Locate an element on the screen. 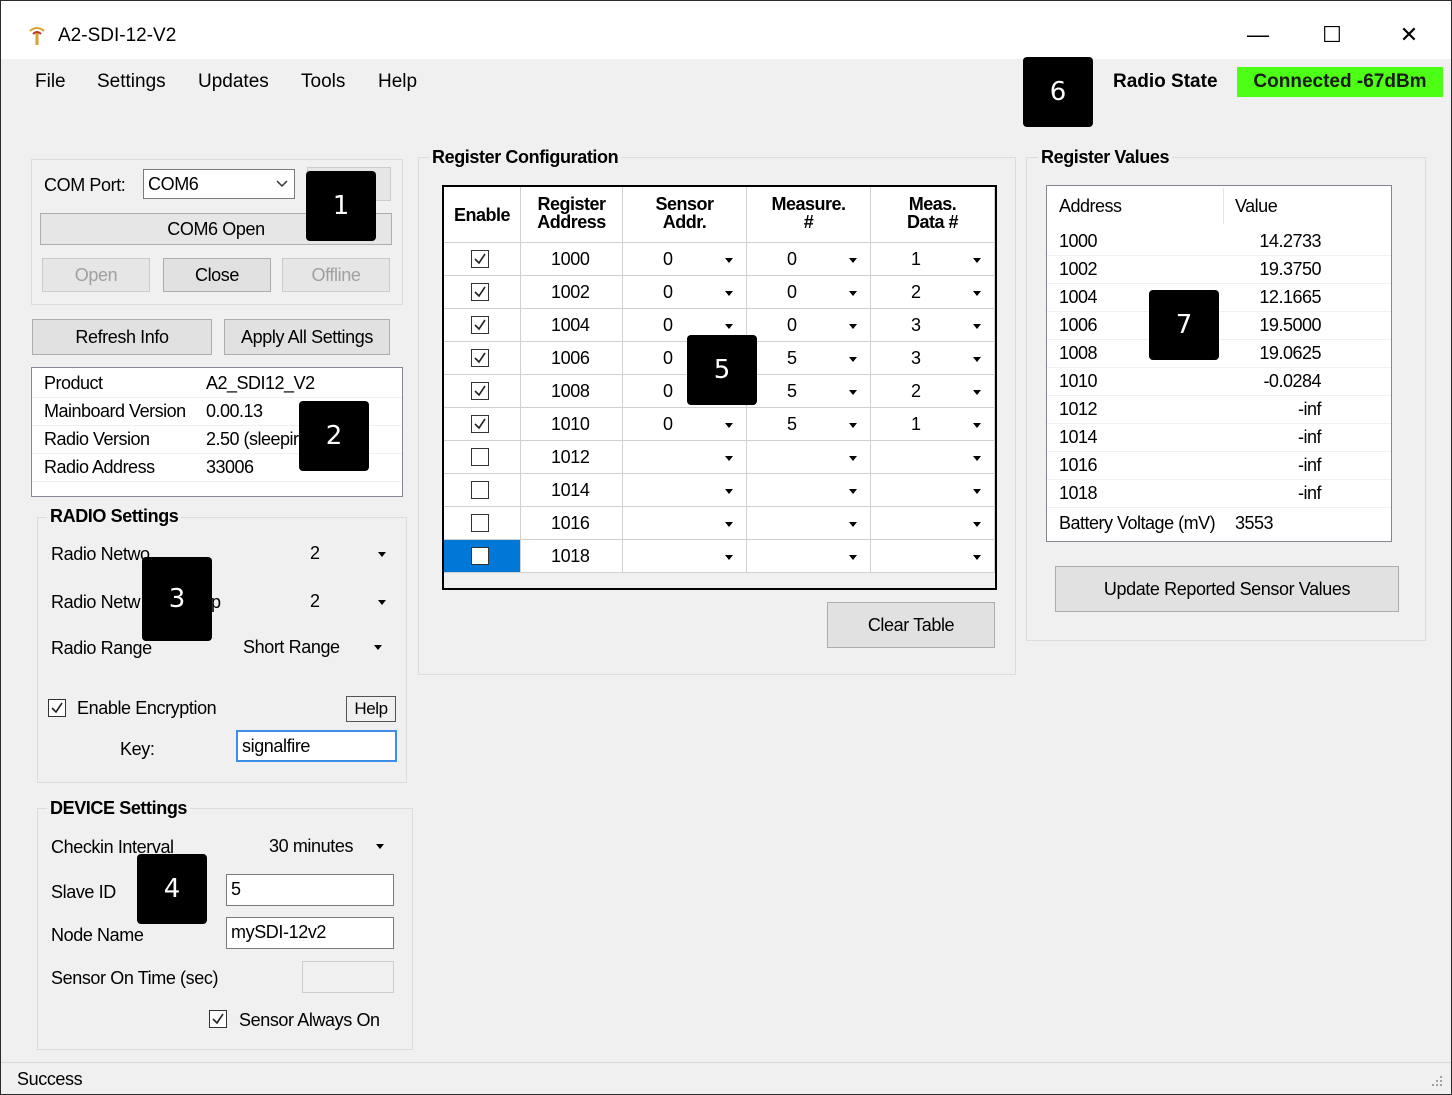 This screenshot has width=1452, height=1095. encryption-key-input: signalfire is located at coordinates (316, 746).